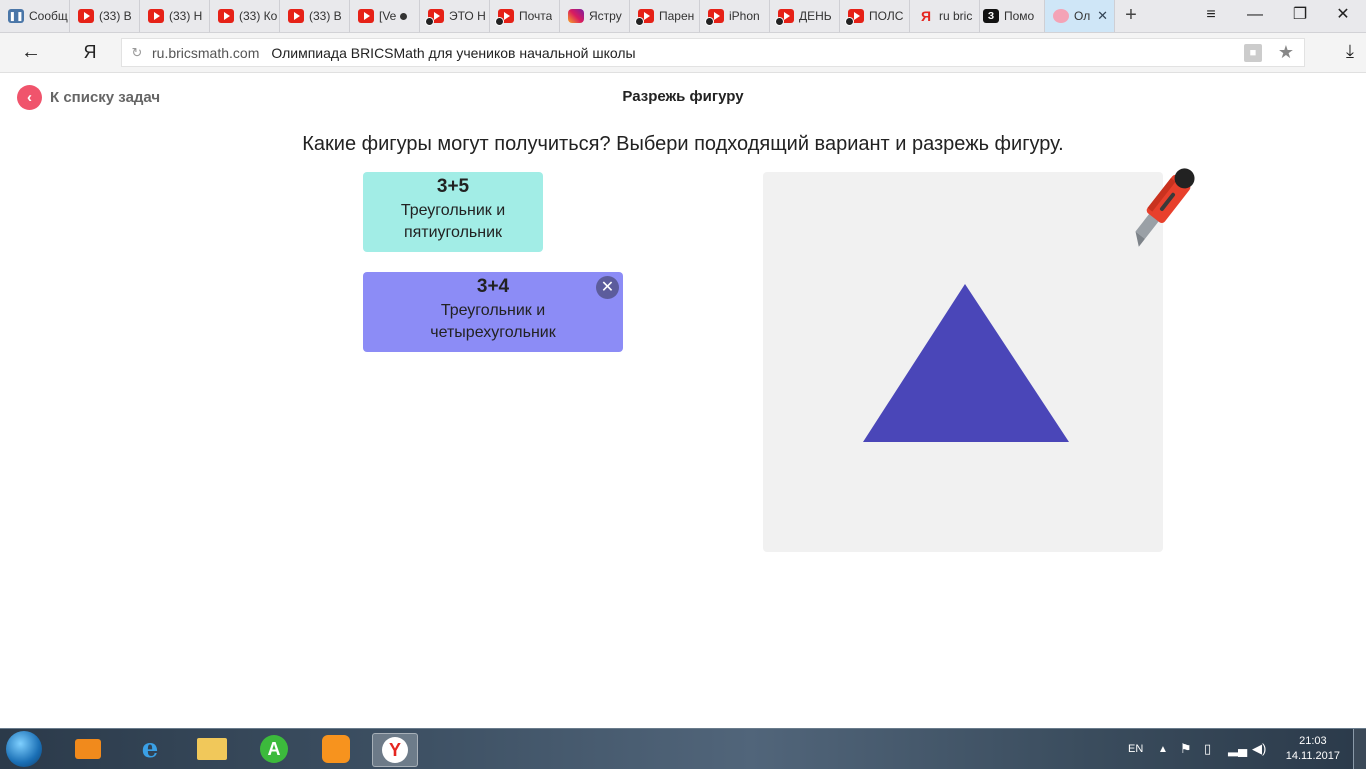  What do you see at coordinates (336, 749) in the screenshot?
I see `uc-browser-icon` at bounding box center [336, 749].